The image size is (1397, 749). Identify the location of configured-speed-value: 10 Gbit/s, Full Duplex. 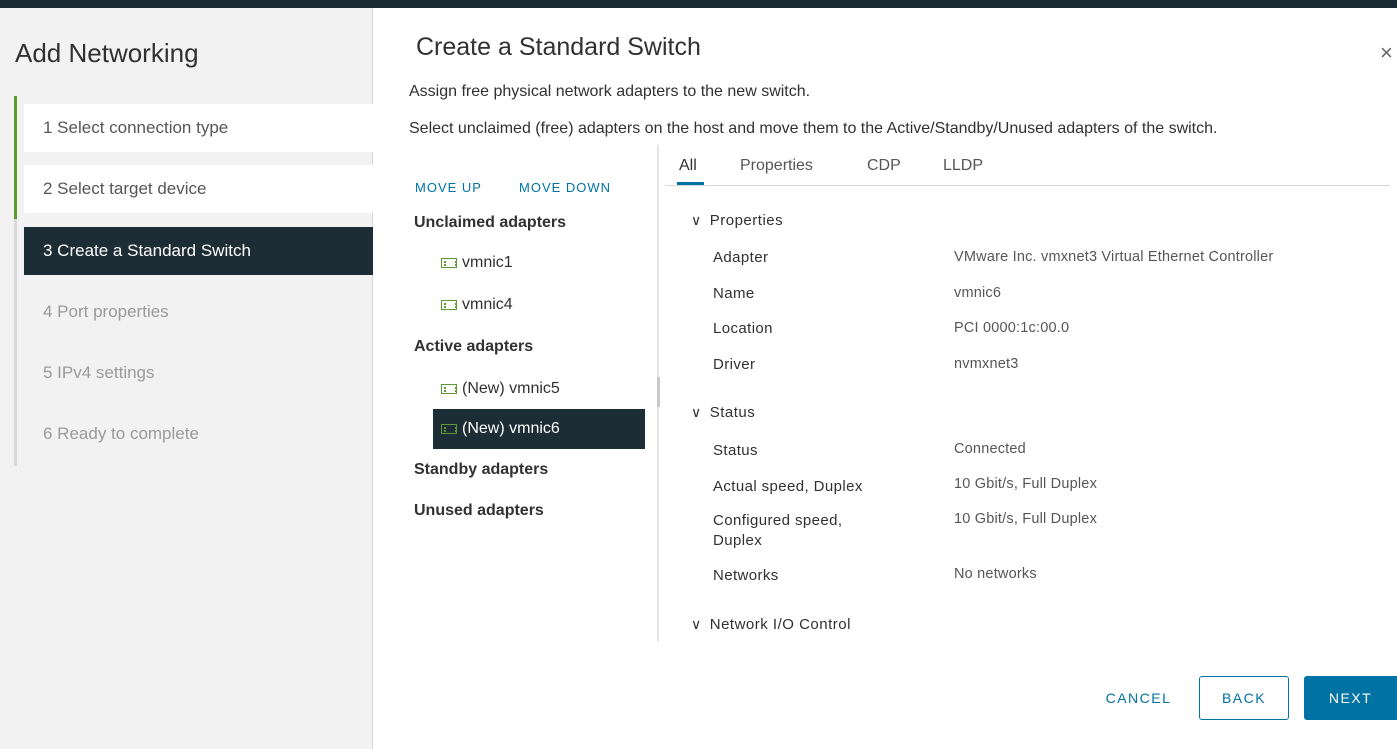
(1026, 519).